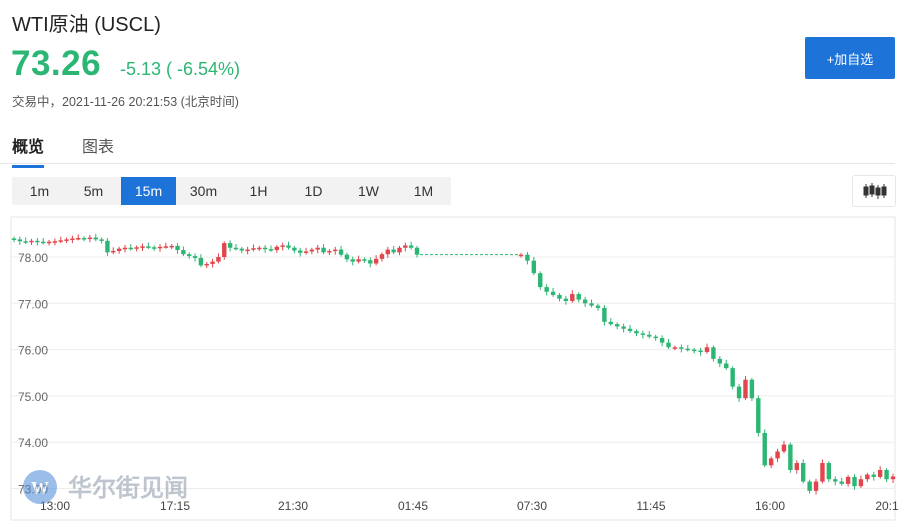  Describe the element at coordinates (98, 145) in the screenshot. I see `tab-chart: 图表` at that location.